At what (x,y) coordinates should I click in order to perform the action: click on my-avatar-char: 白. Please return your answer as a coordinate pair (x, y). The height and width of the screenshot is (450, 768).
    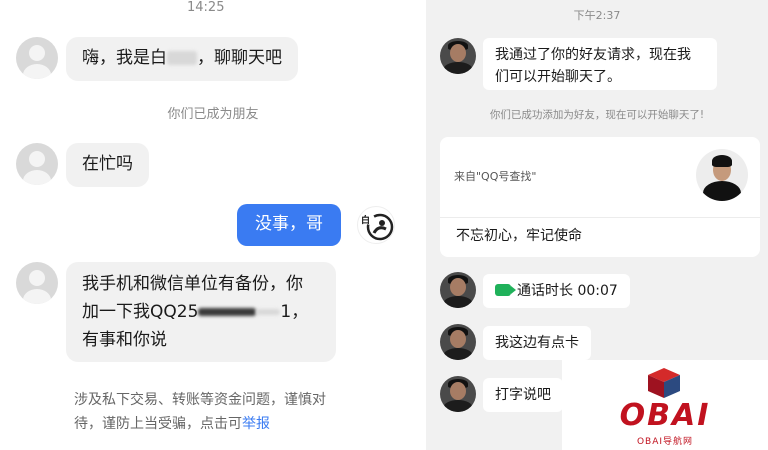
    Looking at the image, I should click on (366, 221).